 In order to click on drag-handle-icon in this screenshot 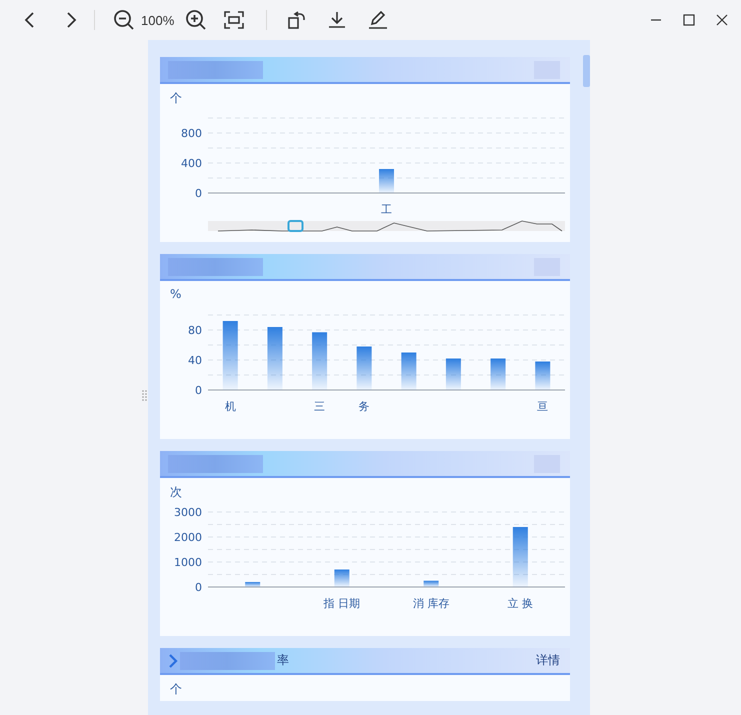, I will do `click(144, 396)`.